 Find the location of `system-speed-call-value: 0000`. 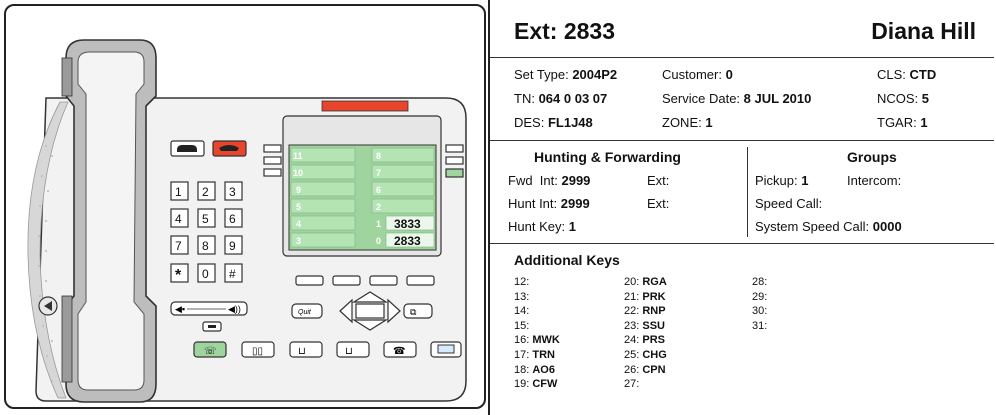

system-speed-call-value: 0000 is located at coordinates (887, 226).